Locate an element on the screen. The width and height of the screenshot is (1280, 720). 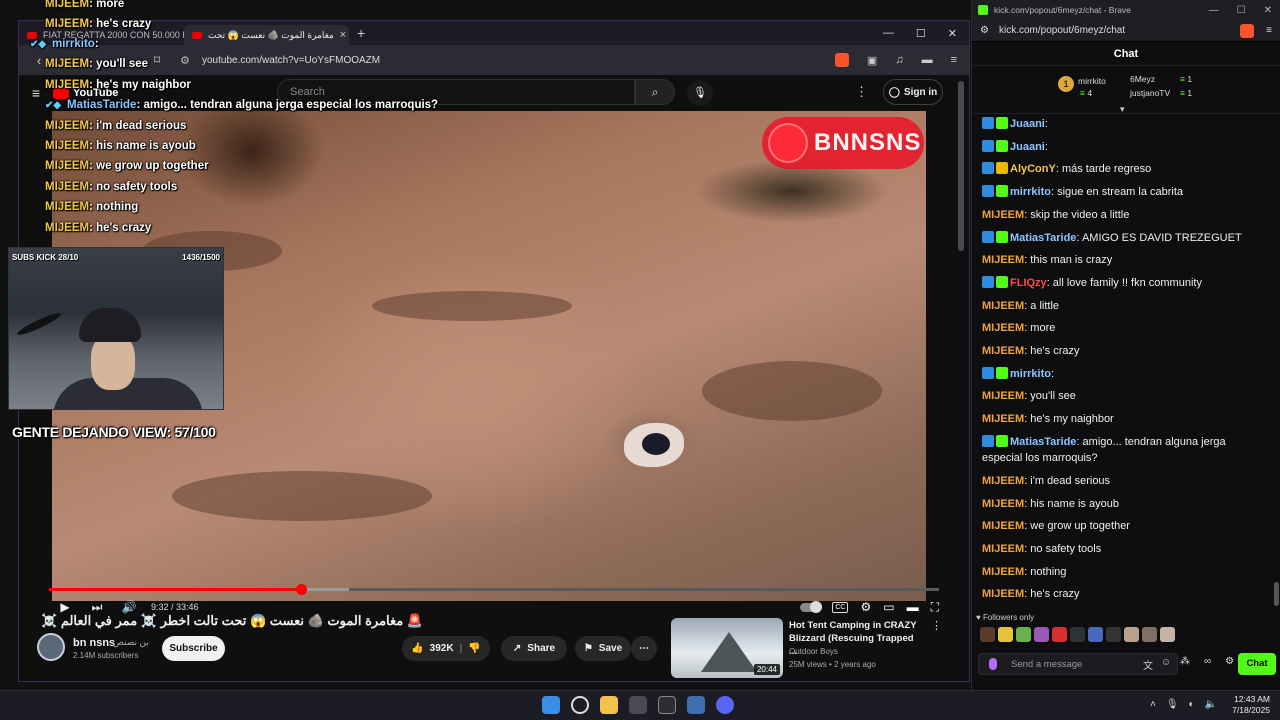
captions-icon: CC is located at coordinates (840, 607).